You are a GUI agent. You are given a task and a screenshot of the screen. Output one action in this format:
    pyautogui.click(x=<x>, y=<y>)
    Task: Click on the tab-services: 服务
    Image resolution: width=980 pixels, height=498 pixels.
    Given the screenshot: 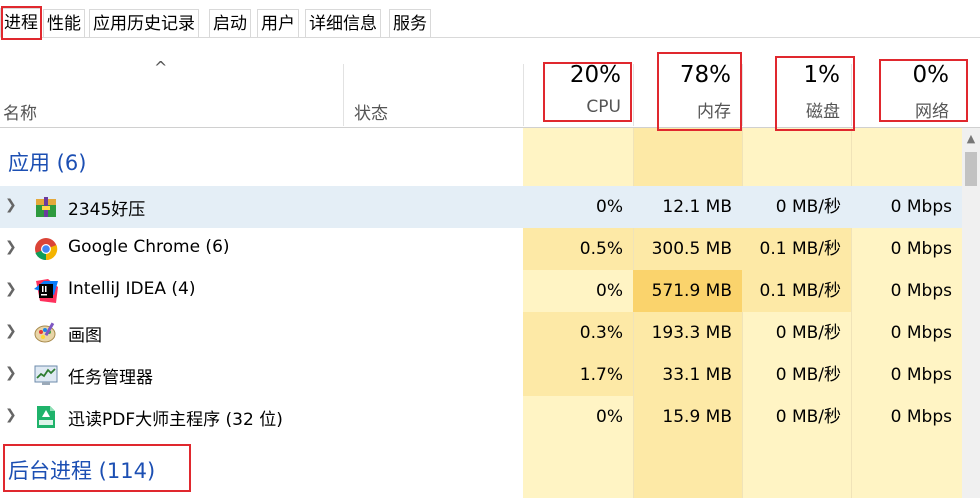 What is the action you would take?
    pyautogui.click(x=410, y=23)
    